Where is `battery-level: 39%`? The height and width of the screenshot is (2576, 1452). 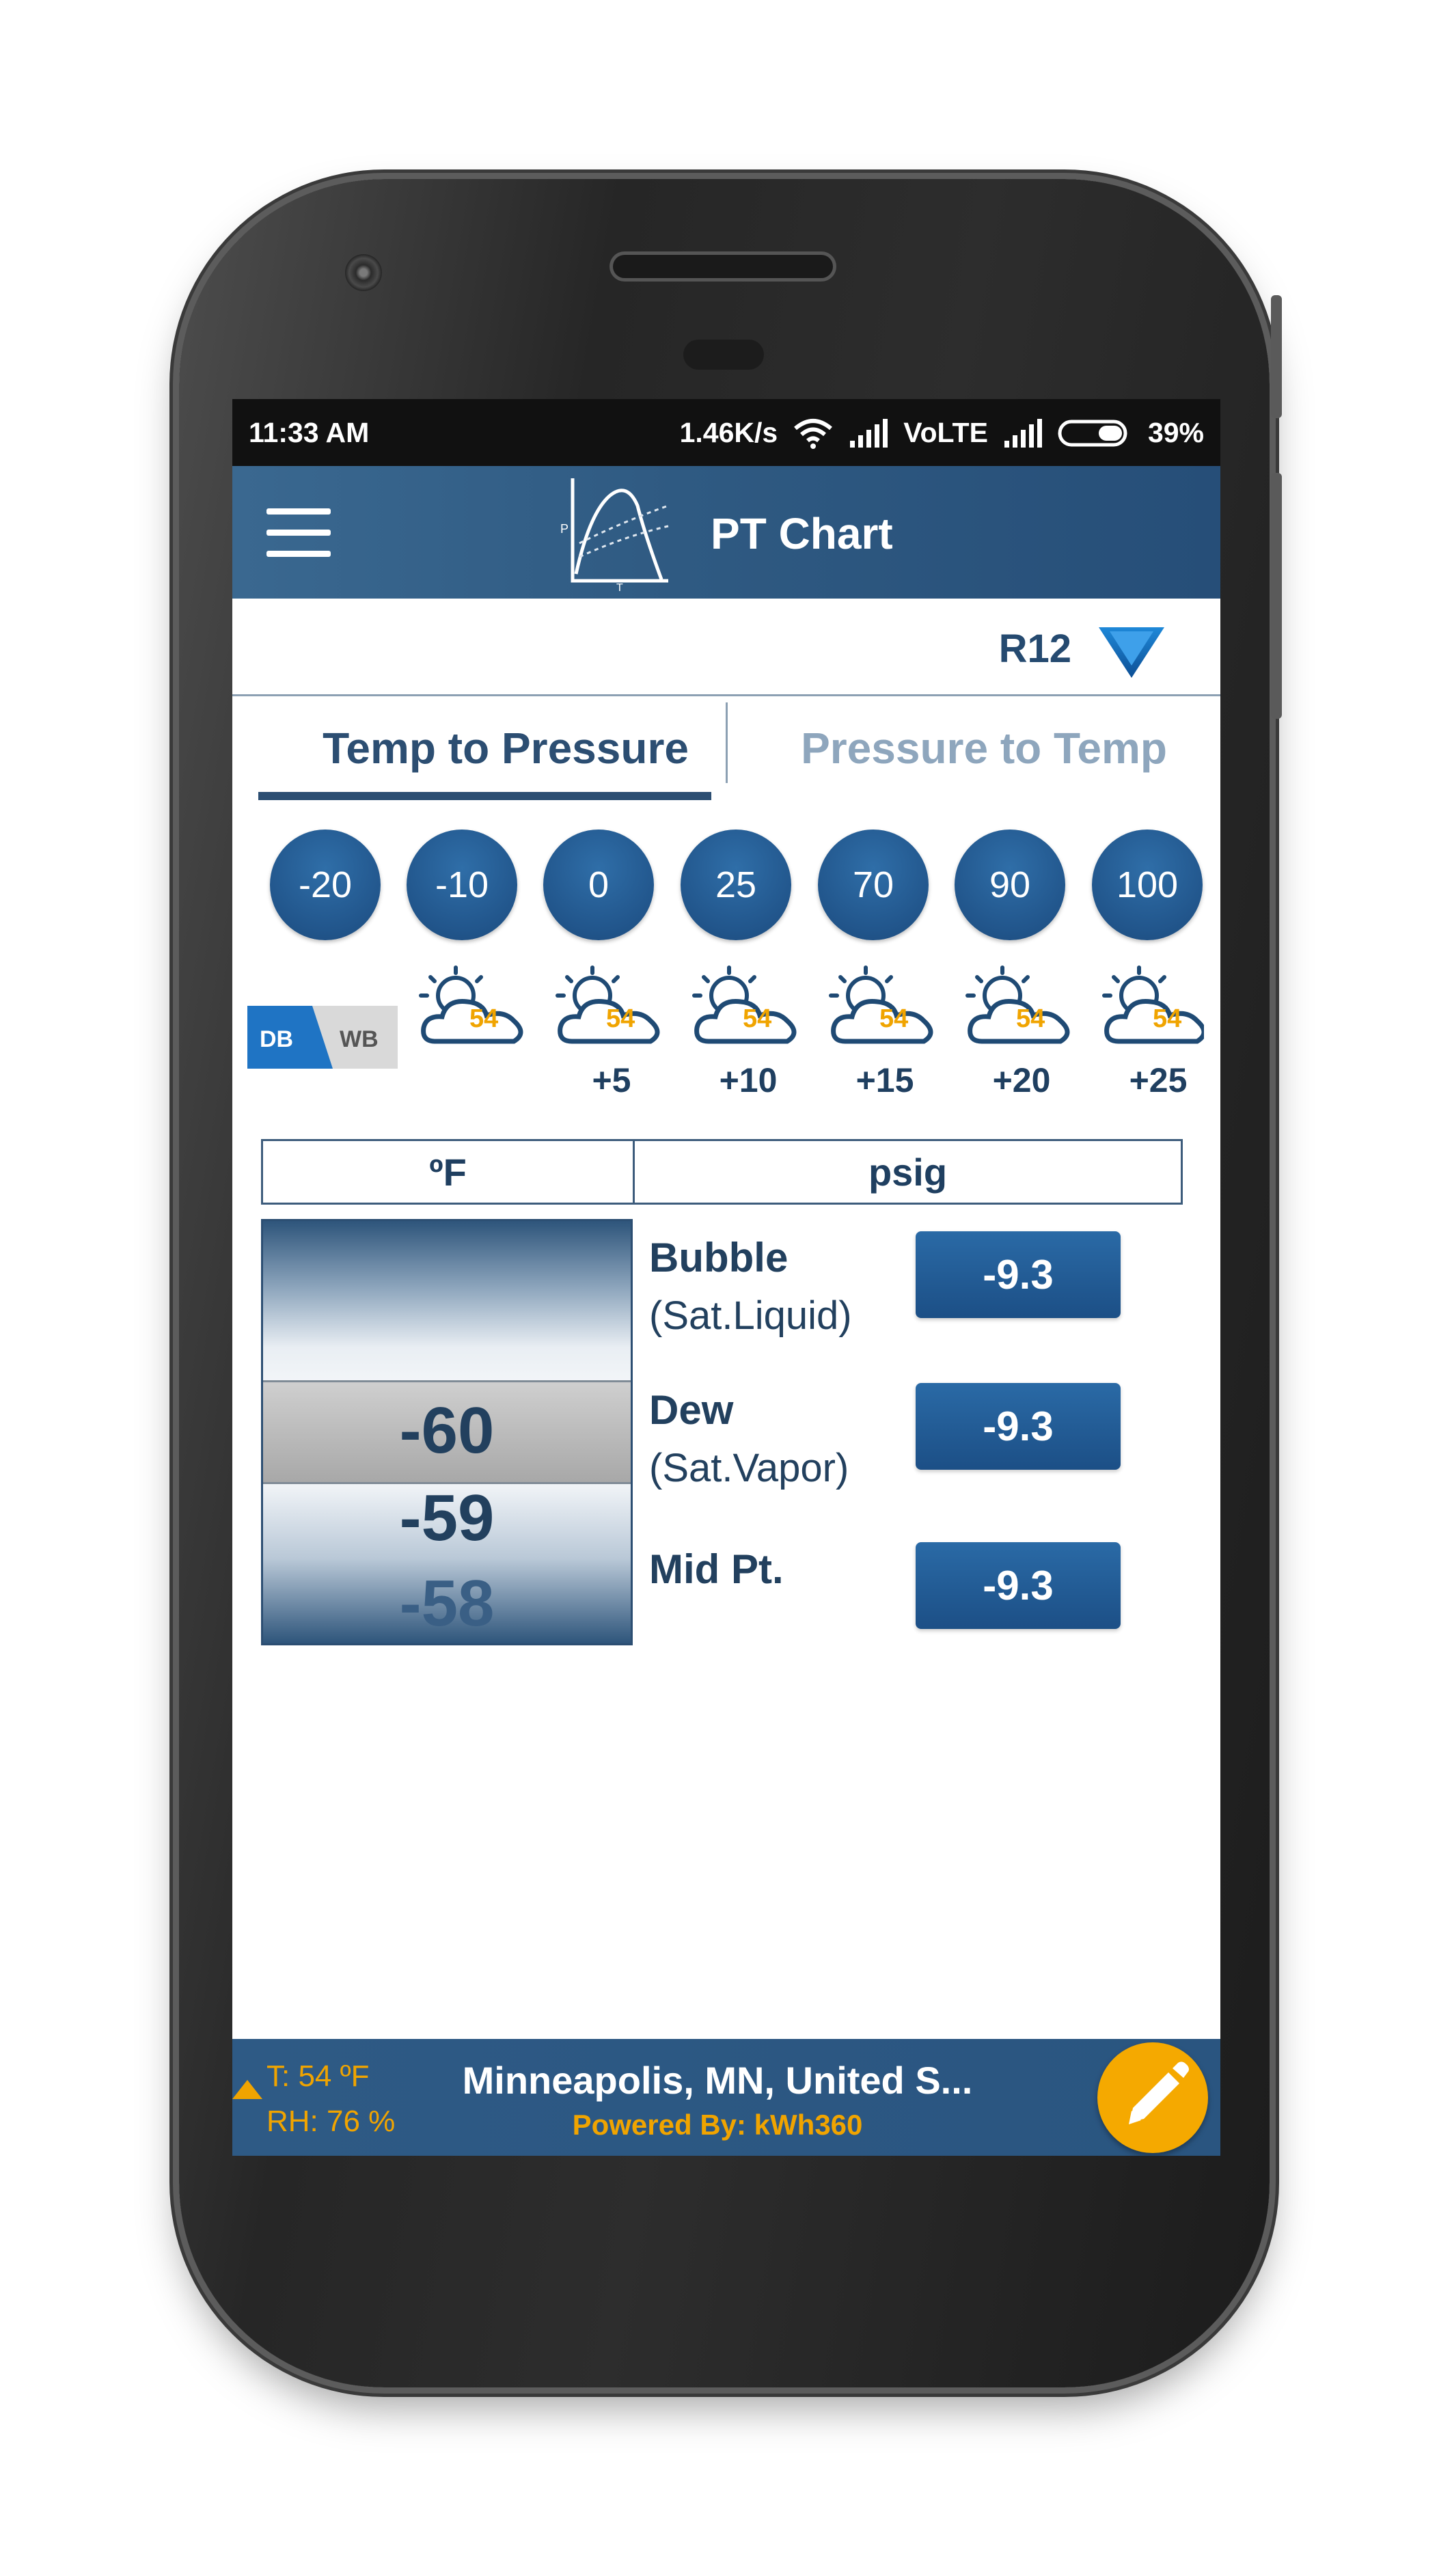 battery-level: 39% is located at coordinates (1175, 432).